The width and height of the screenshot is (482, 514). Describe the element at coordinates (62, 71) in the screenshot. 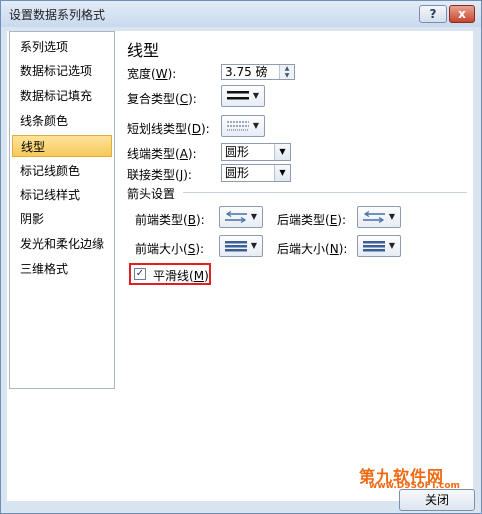

I see `nav-item-marker-options: 数据标记选项` at that location.